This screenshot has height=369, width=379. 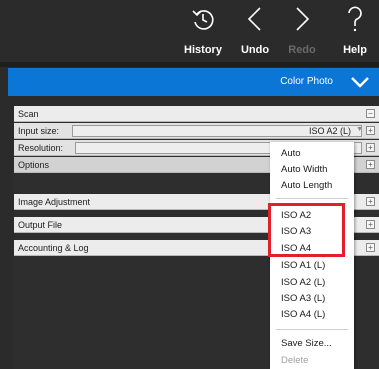 What do you see at coordinates (306, 81) in the screenshot?
I see `preset-label: Color Photo` at bounding box center [306, 81].